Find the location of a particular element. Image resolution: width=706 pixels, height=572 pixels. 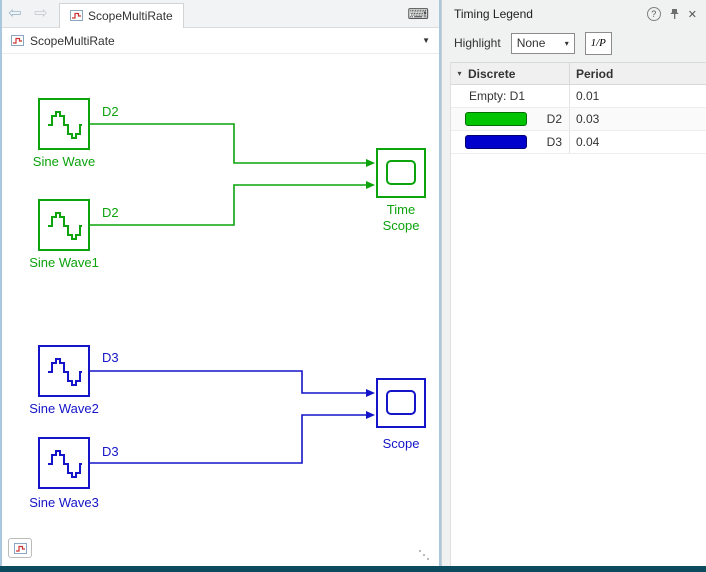

highlight-label: Highlight is located at coordinates (477, 43).